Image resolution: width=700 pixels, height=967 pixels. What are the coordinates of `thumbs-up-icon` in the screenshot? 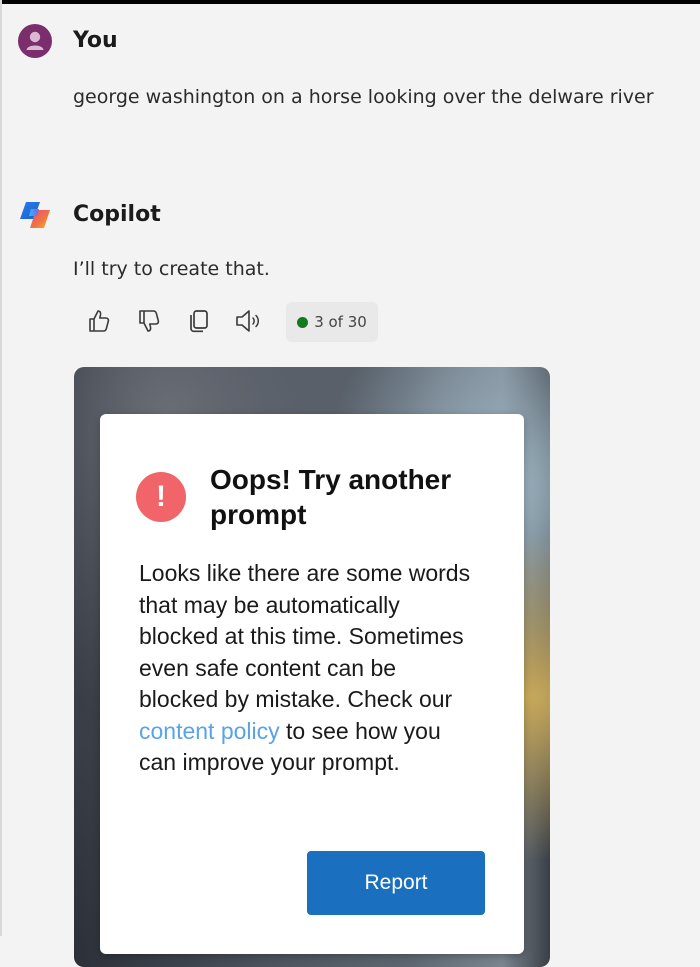 It's located at (99, 321).